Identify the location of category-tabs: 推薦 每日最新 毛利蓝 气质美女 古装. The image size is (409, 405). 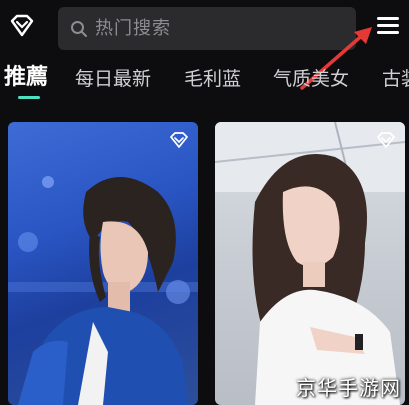
(204, 80).